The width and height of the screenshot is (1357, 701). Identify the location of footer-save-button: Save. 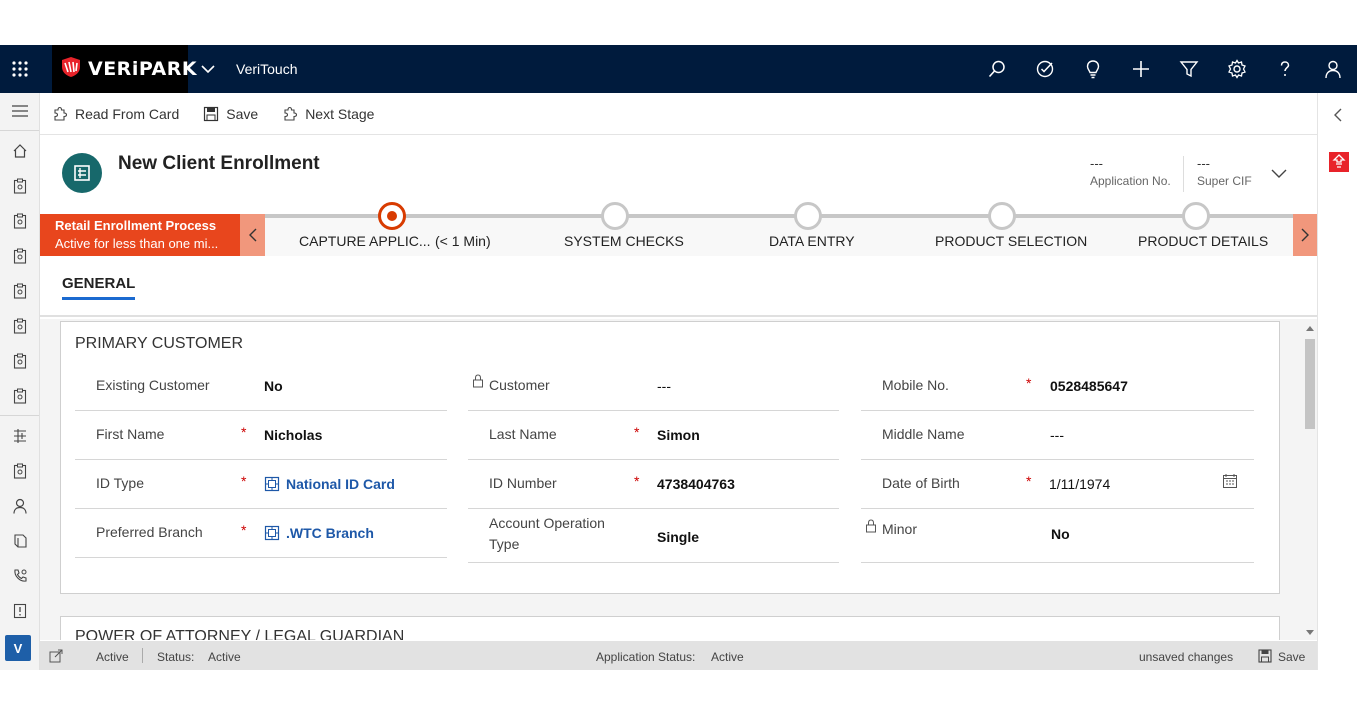
(1291, 657).